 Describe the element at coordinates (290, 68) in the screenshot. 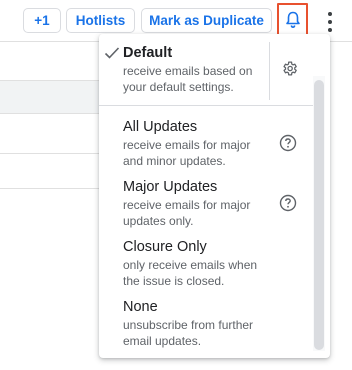

I see `gear-icon` at that location.